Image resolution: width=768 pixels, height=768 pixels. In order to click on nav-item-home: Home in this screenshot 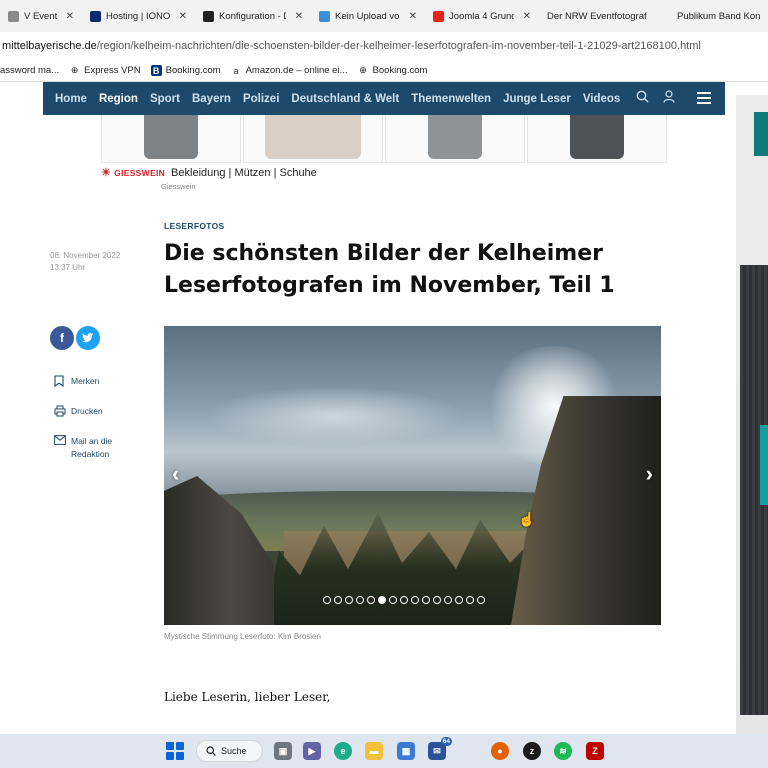, I will do `click(71, 99)`.